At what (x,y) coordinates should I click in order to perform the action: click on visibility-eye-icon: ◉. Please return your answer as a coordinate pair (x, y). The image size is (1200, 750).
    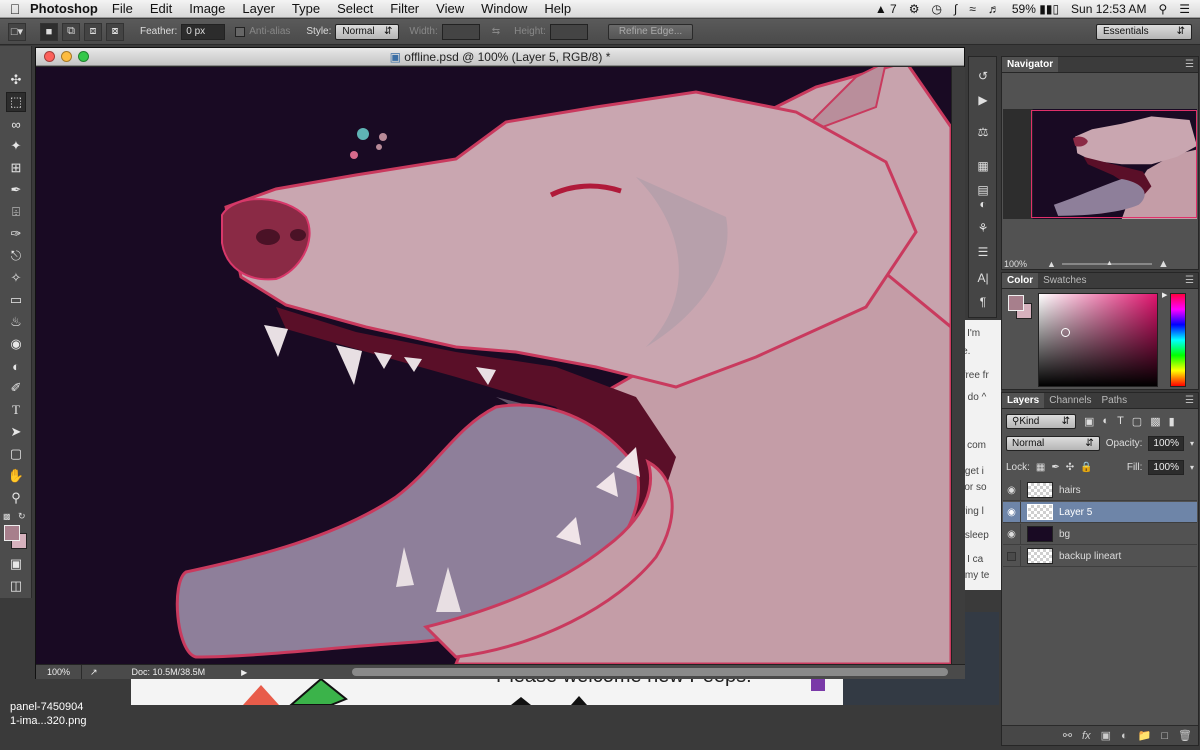
    Looking at the image, I should click on (1012, 512).